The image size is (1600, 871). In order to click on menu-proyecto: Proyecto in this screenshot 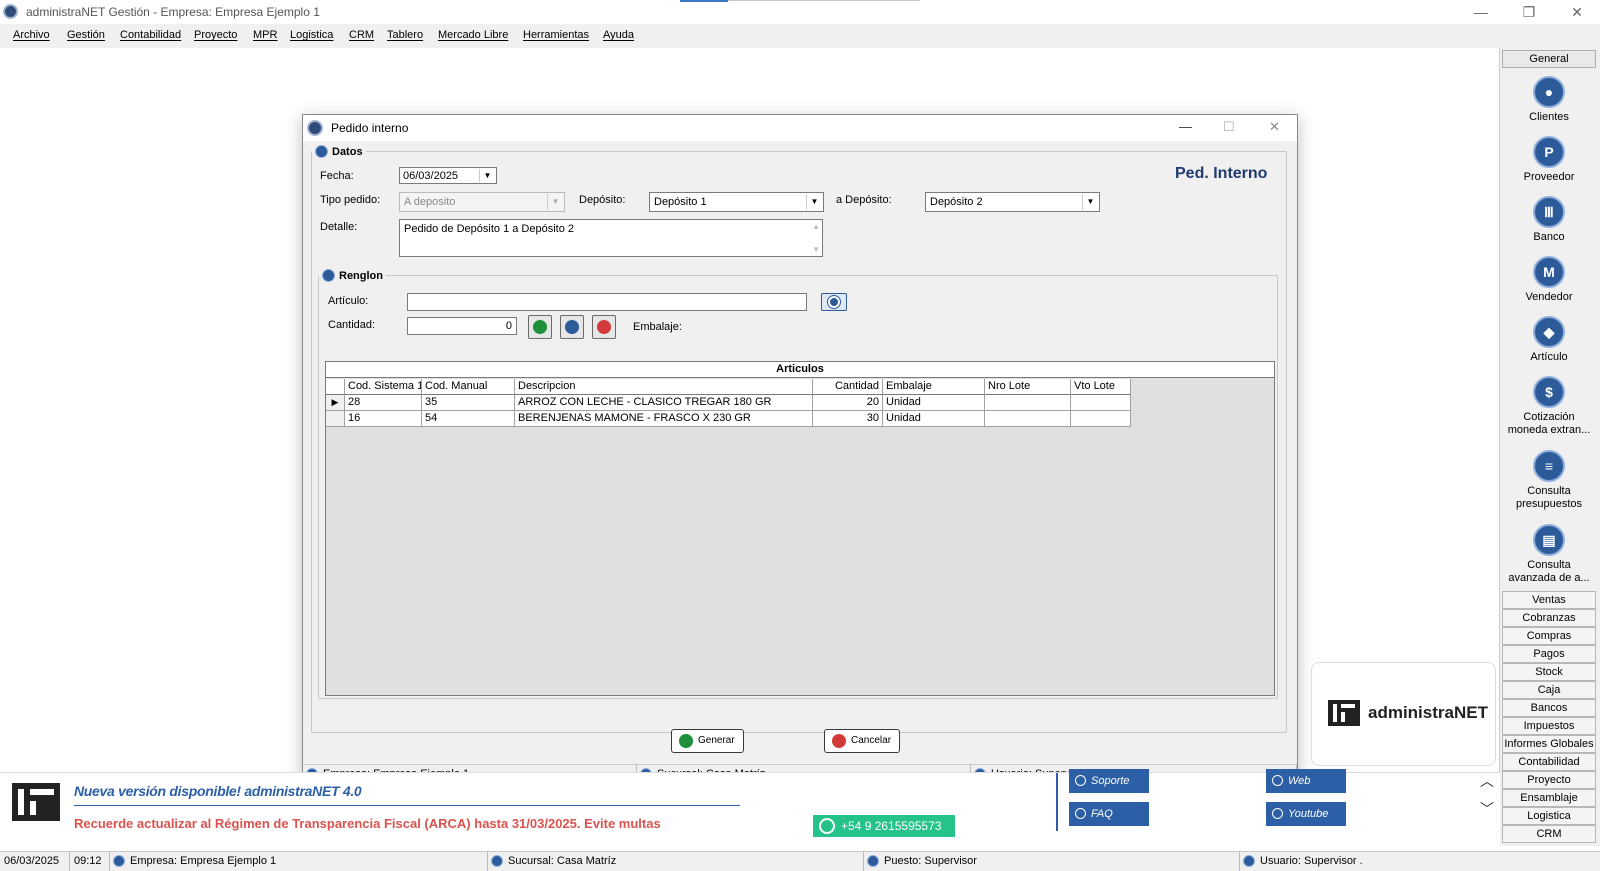, I will do `click(215, 35)`.